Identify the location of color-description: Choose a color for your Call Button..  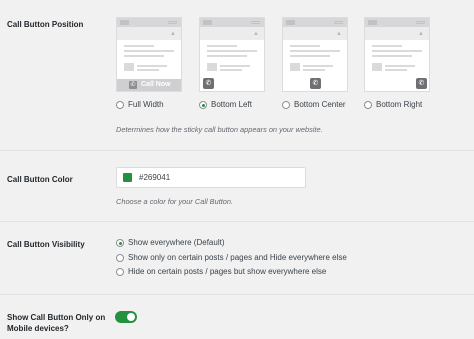
(175, 201).